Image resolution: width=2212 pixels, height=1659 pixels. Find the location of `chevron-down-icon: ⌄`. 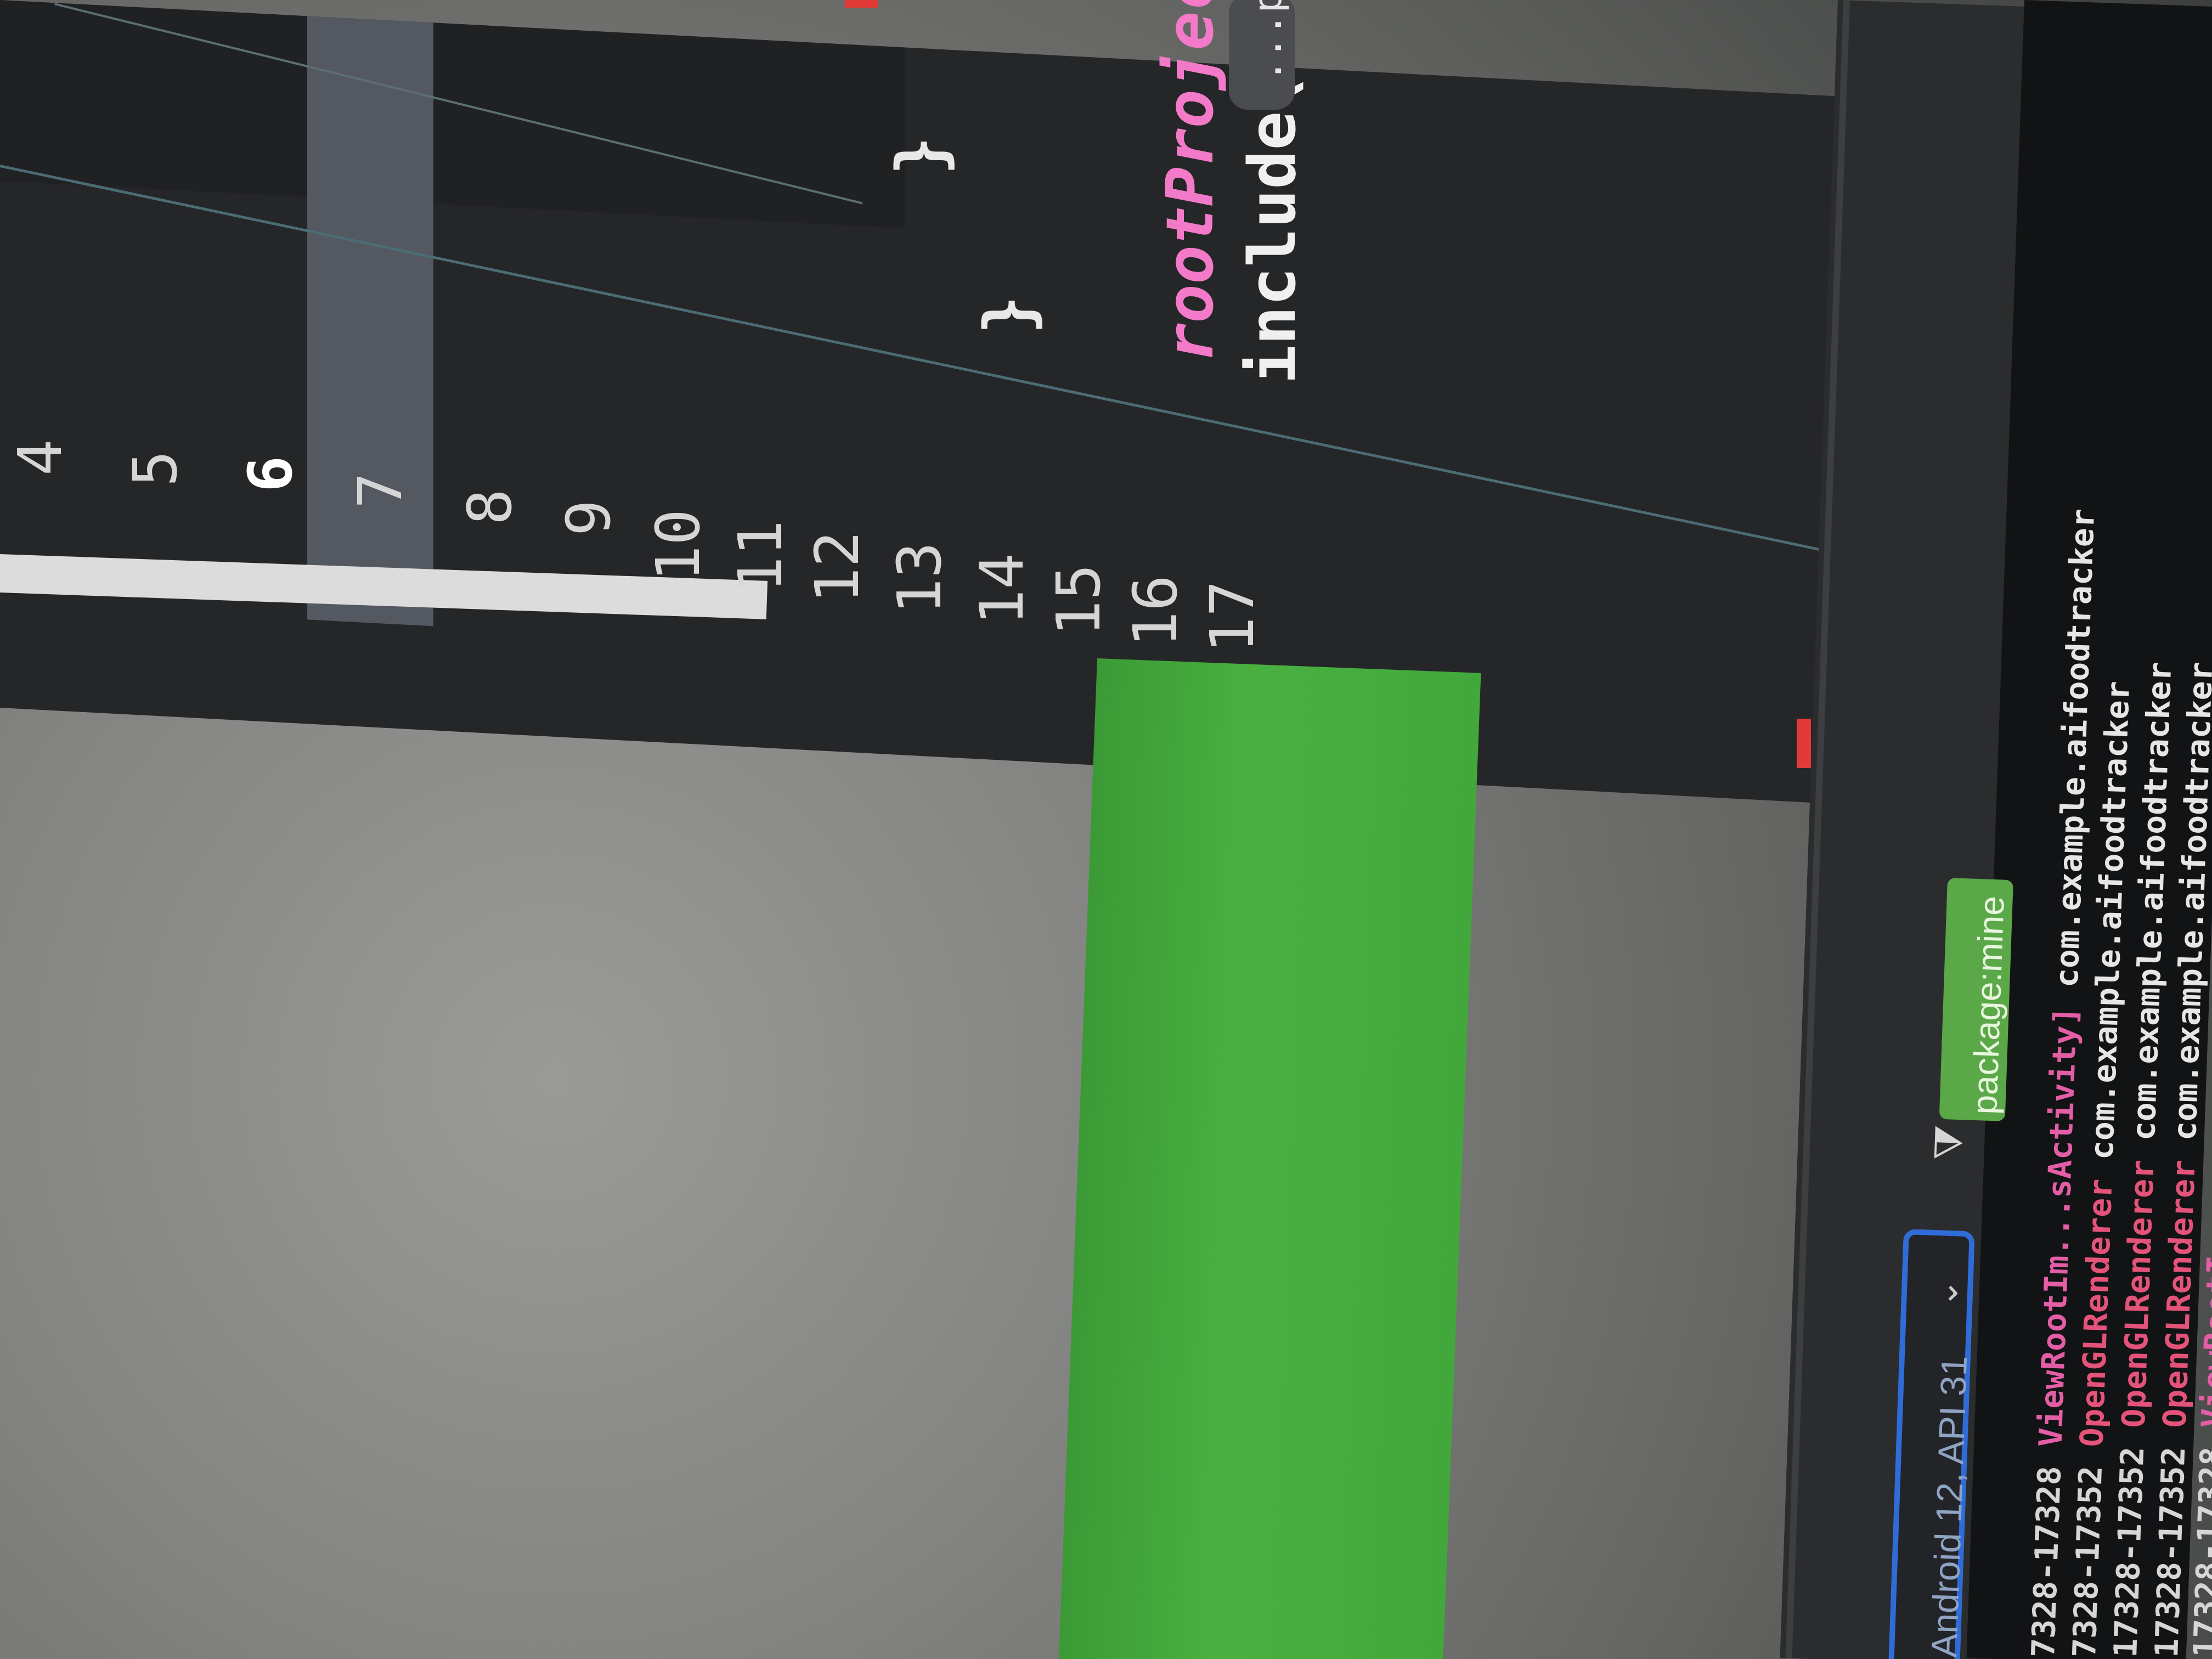

chevron-down-icon: ⌄ is located at coordinates (1946, 1293).